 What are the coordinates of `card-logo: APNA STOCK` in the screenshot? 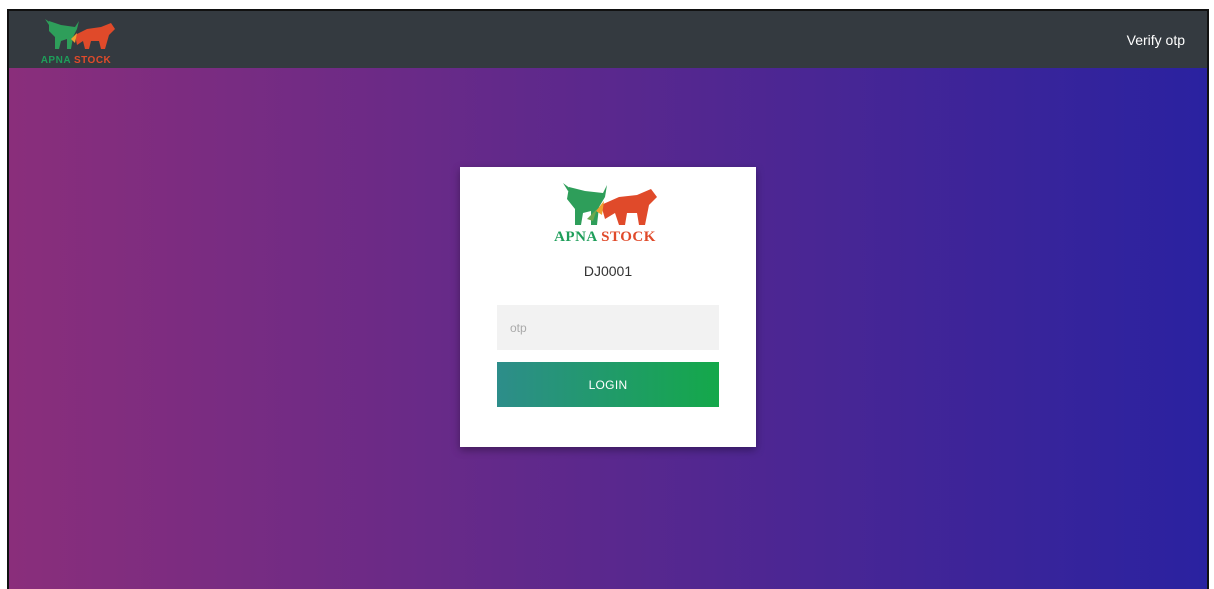 It's located at (605, 214).